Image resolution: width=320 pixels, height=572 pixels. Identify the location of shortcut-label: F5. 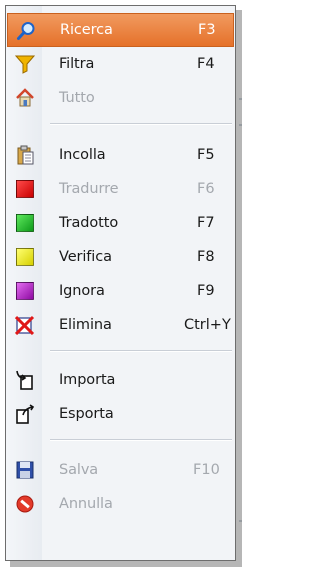
(206, 155).